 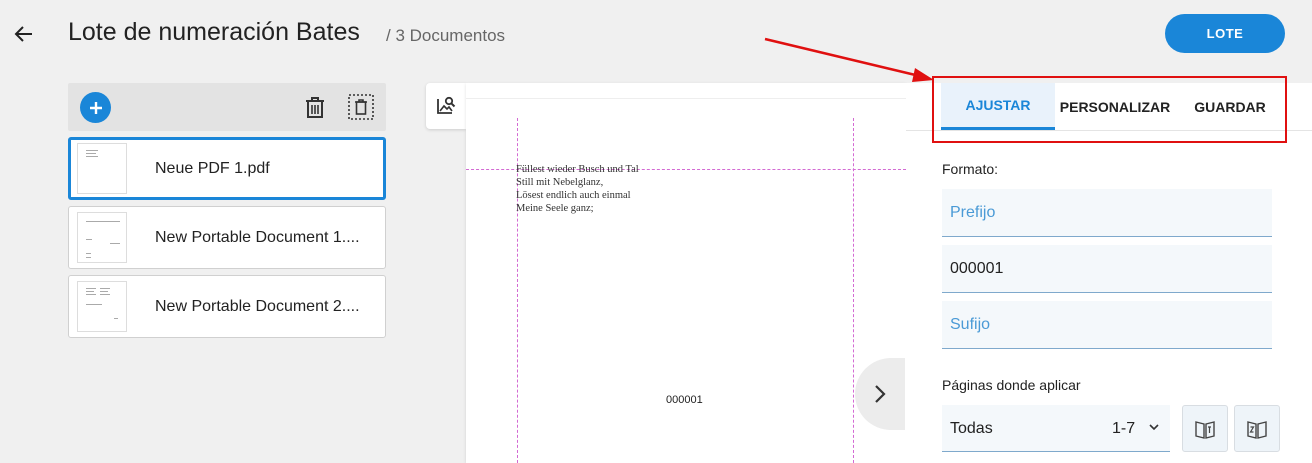 I want to click on pages-select-value: Todas, so click(x=971, y=428).